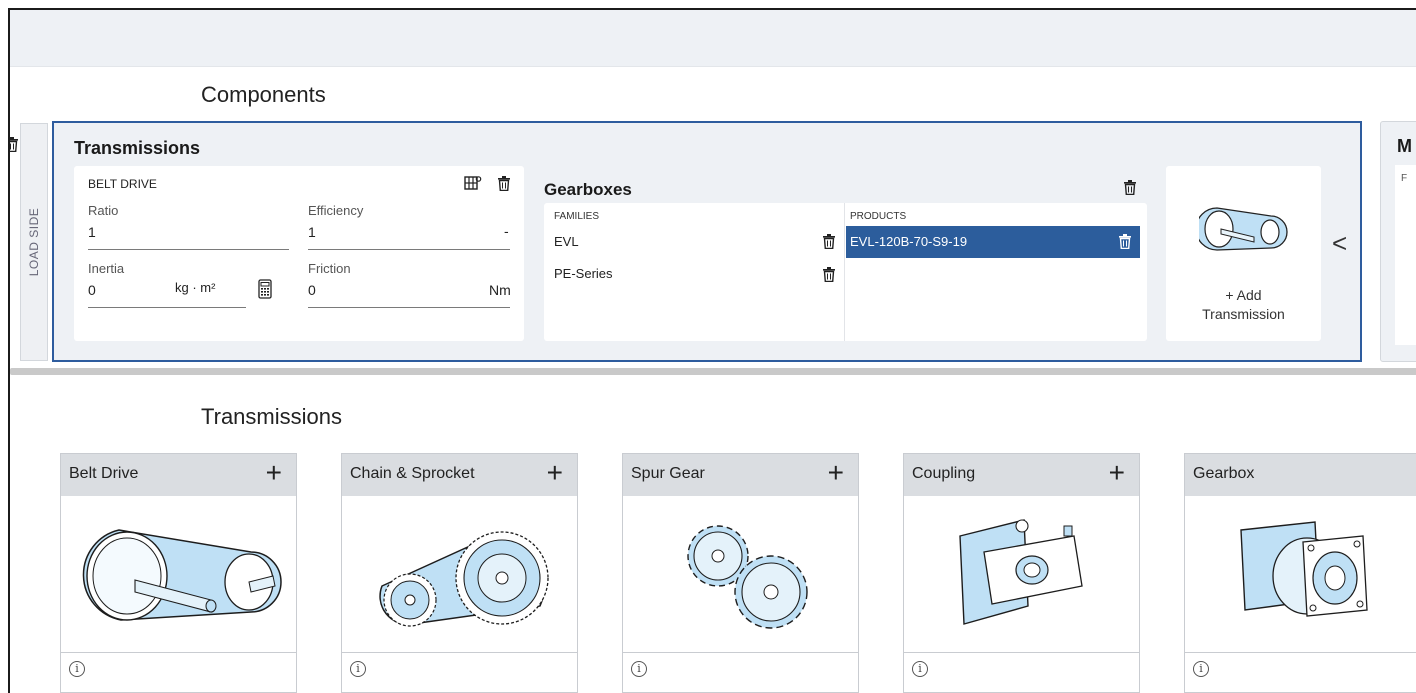 Image resolution: width=1416 pixels, height=693 pixels. I want to click on load-side-tab: LOAD SIDE, so click(34, 242).